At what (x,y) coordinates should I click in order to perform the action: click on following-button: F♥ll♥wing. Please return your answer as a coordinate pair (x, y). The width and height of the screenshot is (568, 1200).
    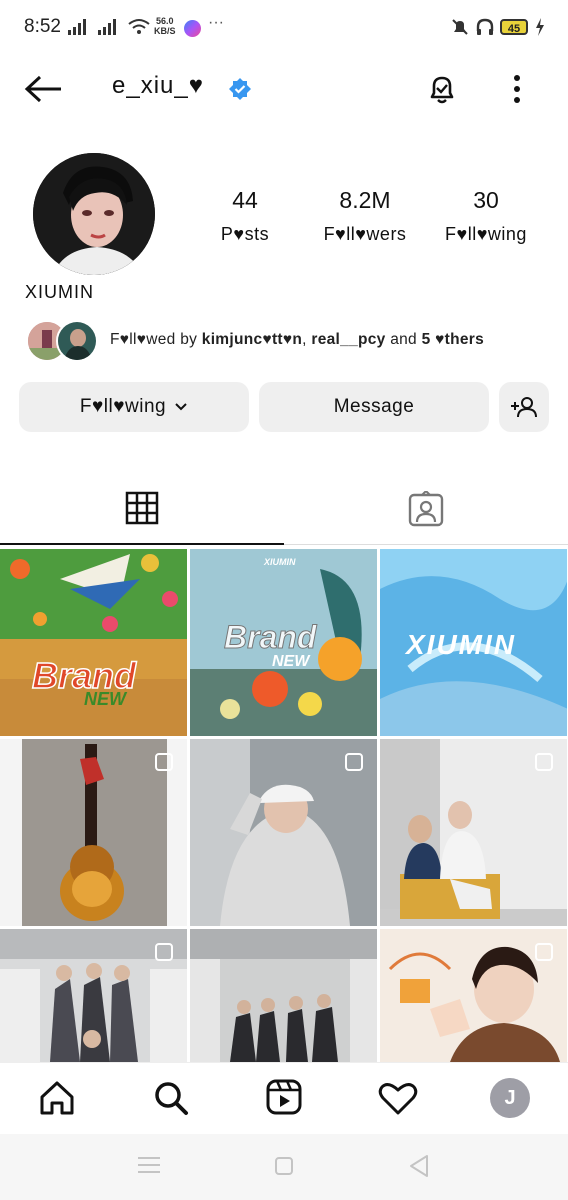
    Looking at the image, I should click on (134, 407).